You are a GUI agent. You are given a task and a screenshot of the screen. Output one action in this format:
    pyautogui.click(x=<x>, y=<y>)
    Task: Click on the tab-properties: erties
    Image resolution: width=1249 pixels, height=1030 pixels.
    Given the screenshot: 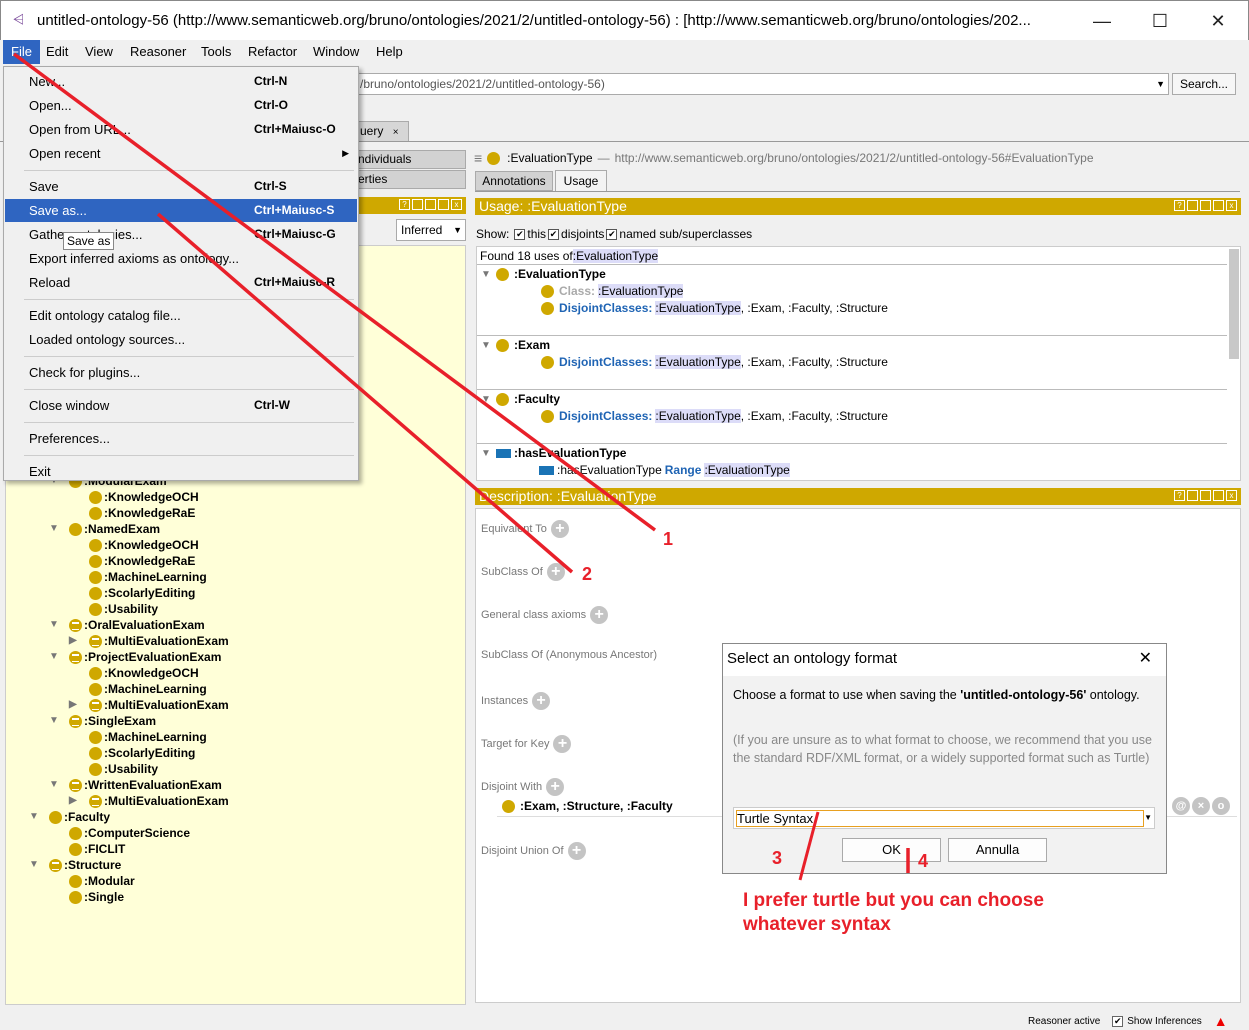 What is the action you would take?
    pyautogui.click(x=410, y=179)
    